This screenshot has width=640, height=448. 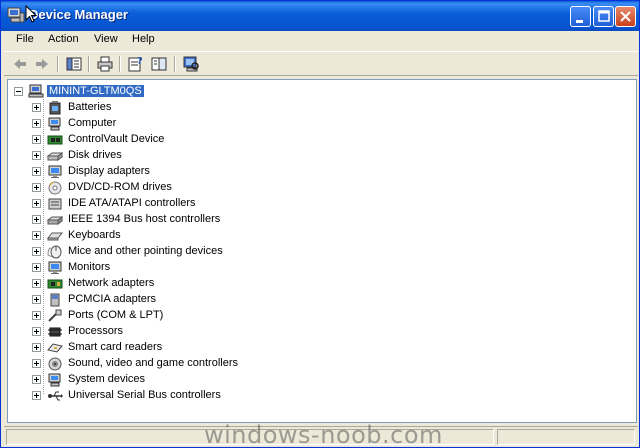 What do you see at coordinates (55, 300) in the screenshot?
I see `pcmcia-icon` at bounding box center [55, 300].